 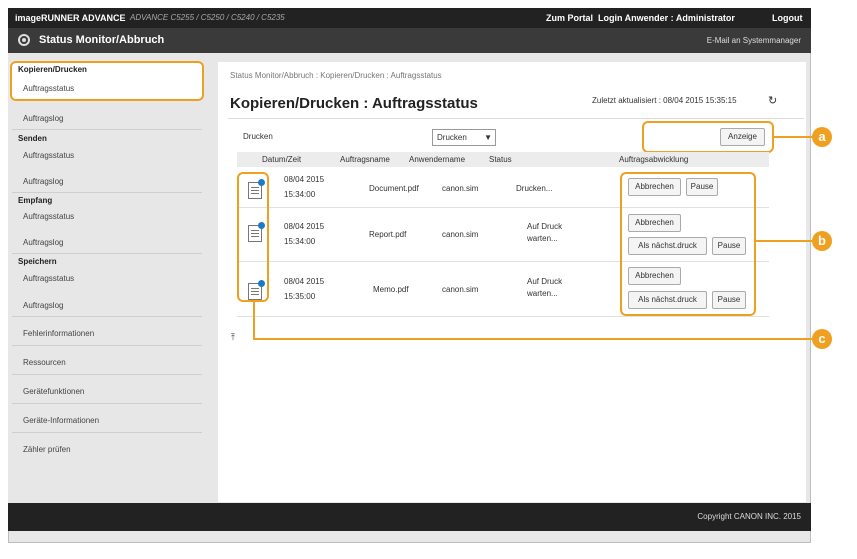 What do you see at coordinates (784, 241) in the screenshot?
I see `callout-b-line` at bounding box center [784, 241].